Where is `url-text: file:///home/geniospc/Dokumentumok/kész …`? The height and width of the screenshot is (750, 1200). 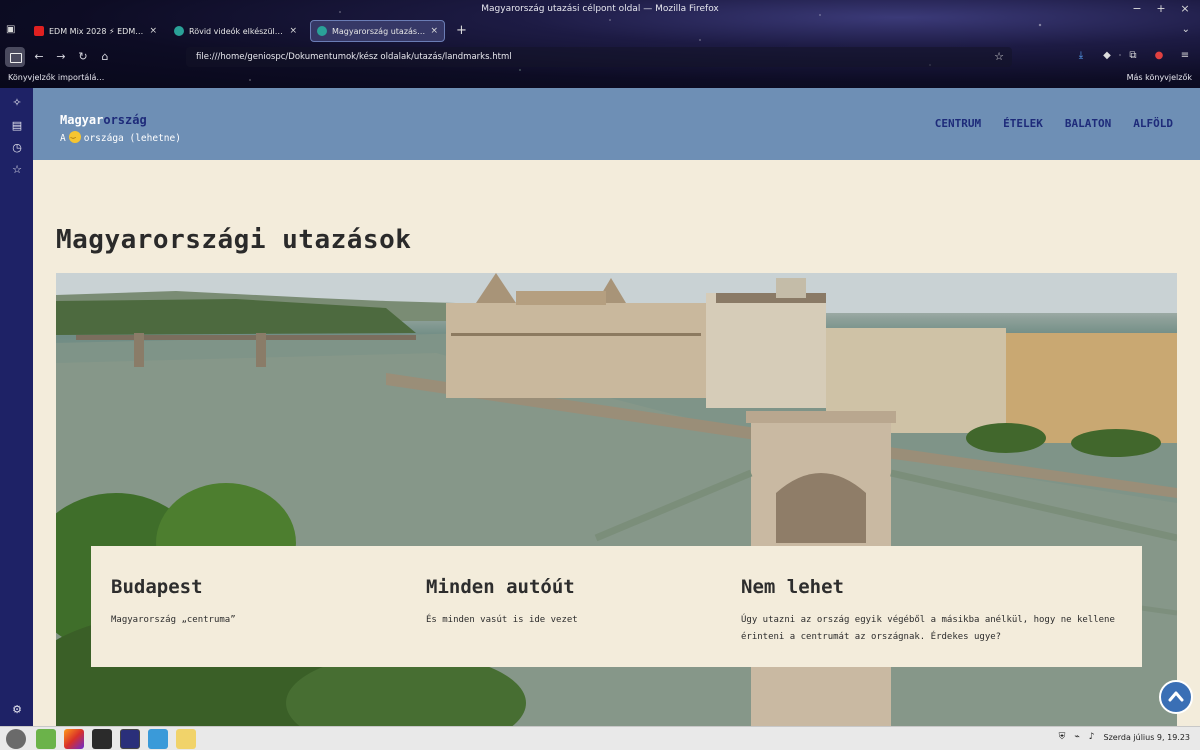
url-text: file:///home/geniospc/Dokumentumok/kész … is located at coordinates (354, 57).